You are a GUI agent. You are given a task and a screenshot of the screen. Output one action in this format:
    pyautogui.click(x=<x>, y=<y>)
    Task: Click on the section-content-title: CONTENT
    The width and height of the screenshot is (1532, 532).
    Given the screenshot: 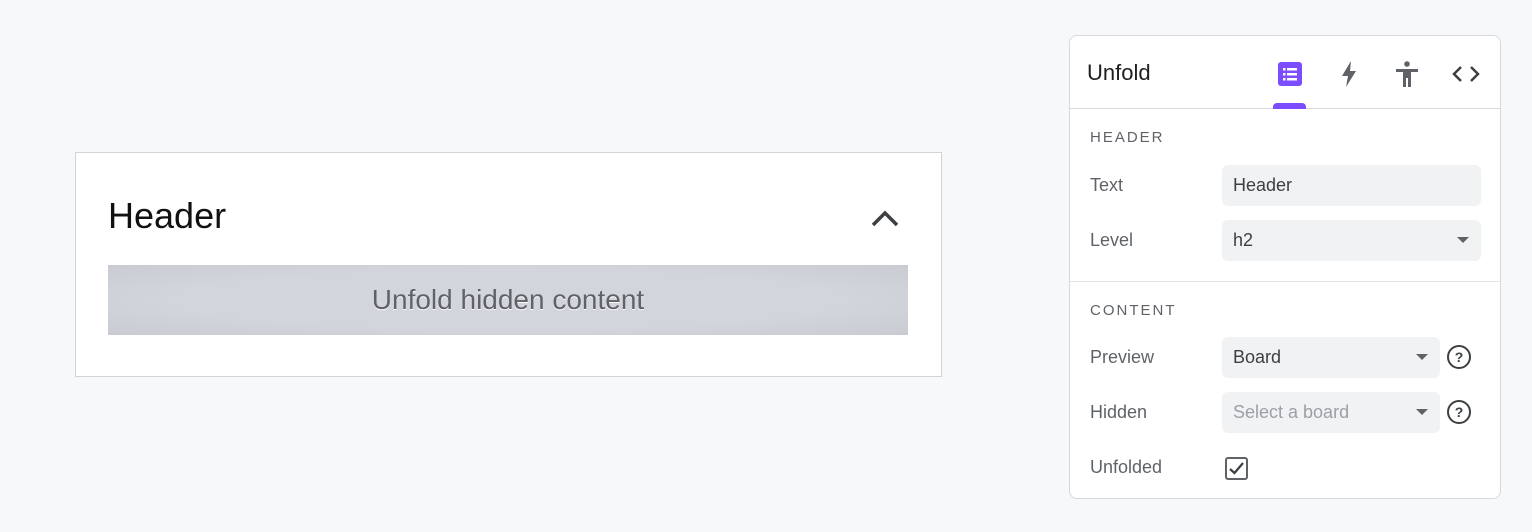 What is the action you would take?
    pyautogui.click(x=1133, y=310)
    